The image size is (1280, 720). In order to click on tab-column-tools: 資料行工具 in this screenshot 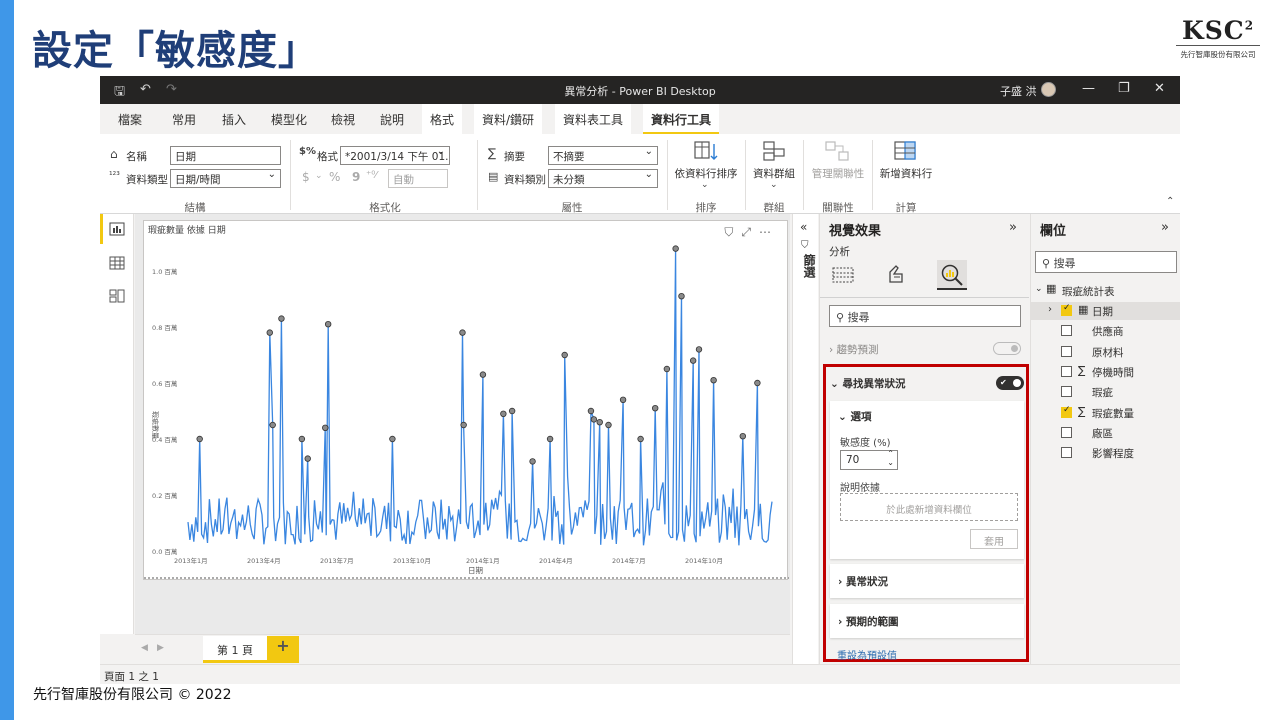, I will do `click(681, 119)`.